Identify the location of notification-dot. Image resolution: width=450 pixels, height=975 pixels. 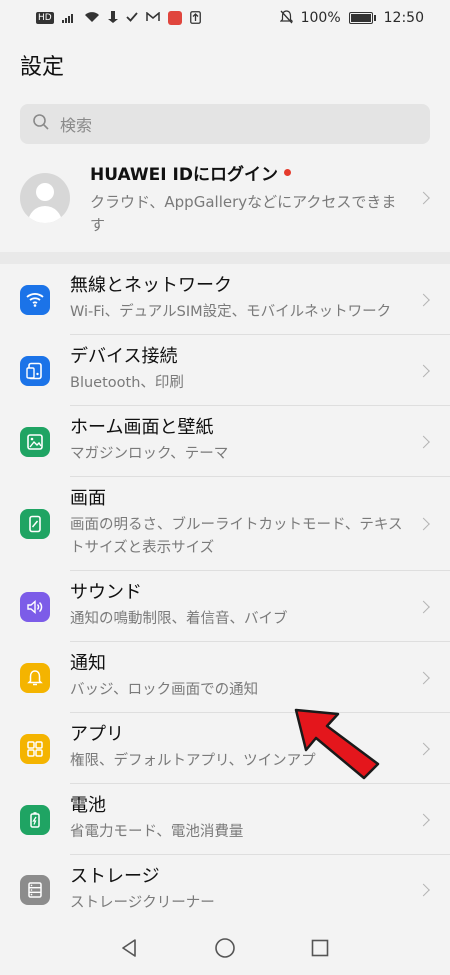
(287, 172).